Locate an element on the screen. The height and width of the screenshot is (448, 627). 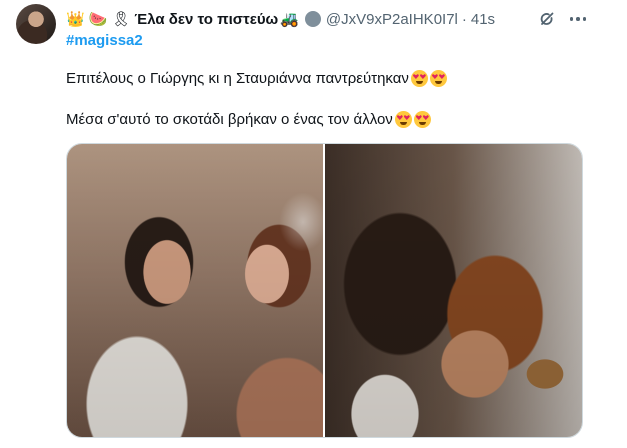
more-icon is located at coordinates (578, 19).